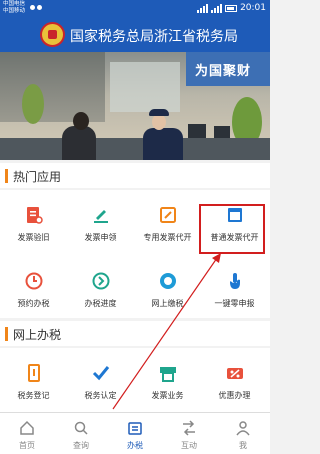  I want to click on app-label: 一键零申报, so click(234, 303).